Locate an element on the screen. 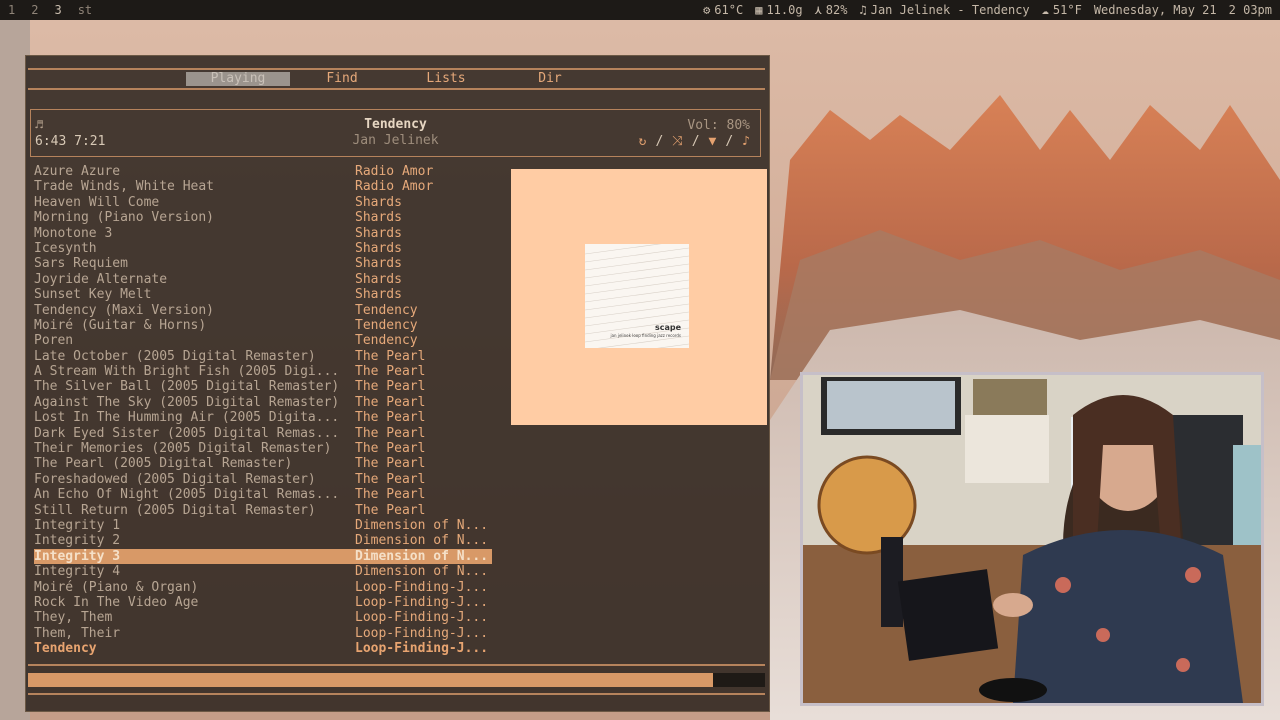 Image resolution: width=1280 pixels, height=720 pixels. tab-dir: Dir is located at coordinates (550, 79).